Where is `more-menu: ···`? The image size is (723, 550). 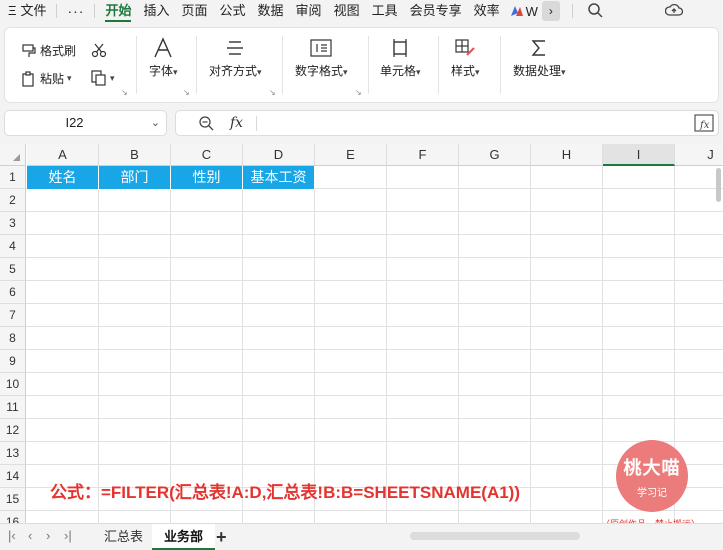
more-menu: ··· is located at coordinates (75, 11).